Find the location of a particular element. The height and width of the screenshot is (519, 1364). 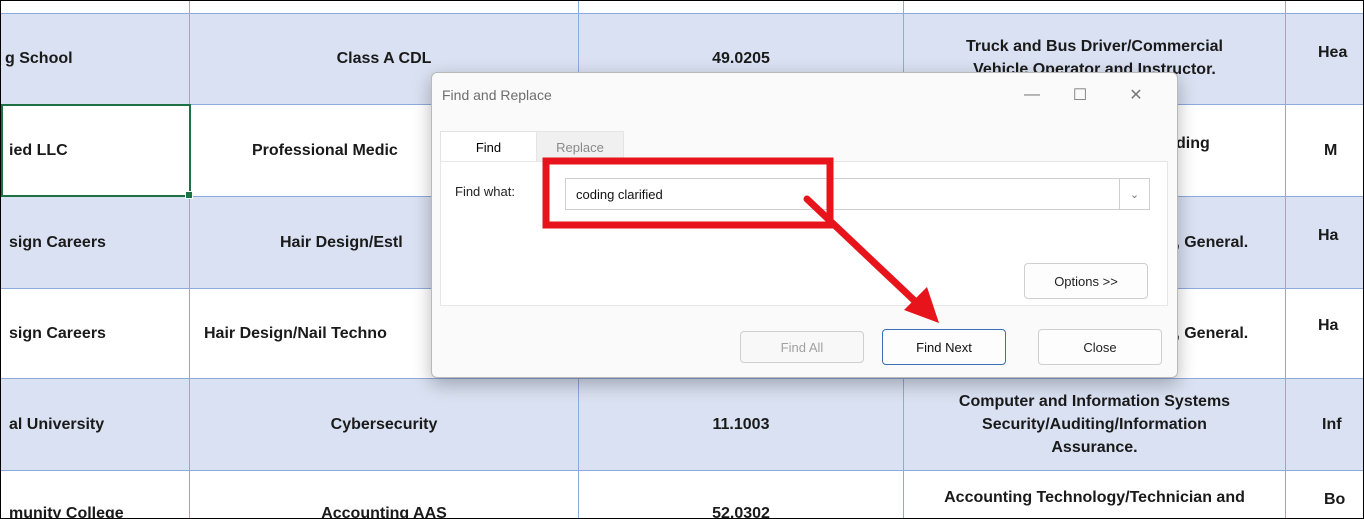

maximize-icon: ☐ is located at coordinates (1080, 95).